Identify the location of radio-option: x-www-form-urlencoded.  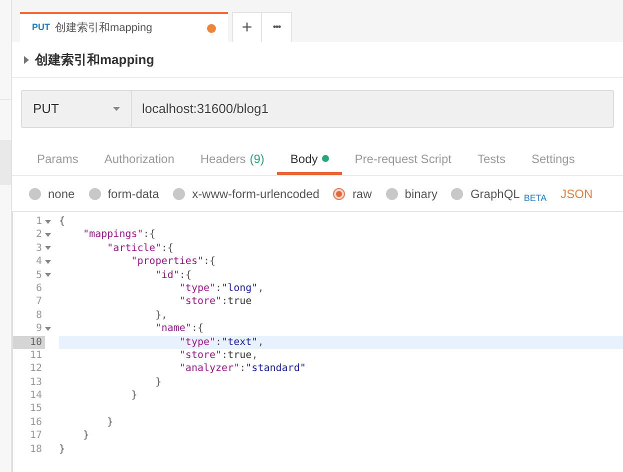
(246, 193).